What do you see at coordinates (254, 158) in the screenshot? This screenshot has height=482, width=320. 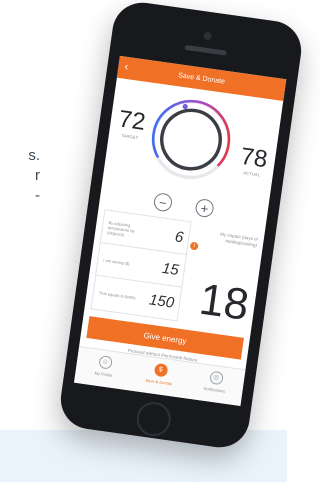 I see `actual-value: 78` at bounding box center [254, 158].